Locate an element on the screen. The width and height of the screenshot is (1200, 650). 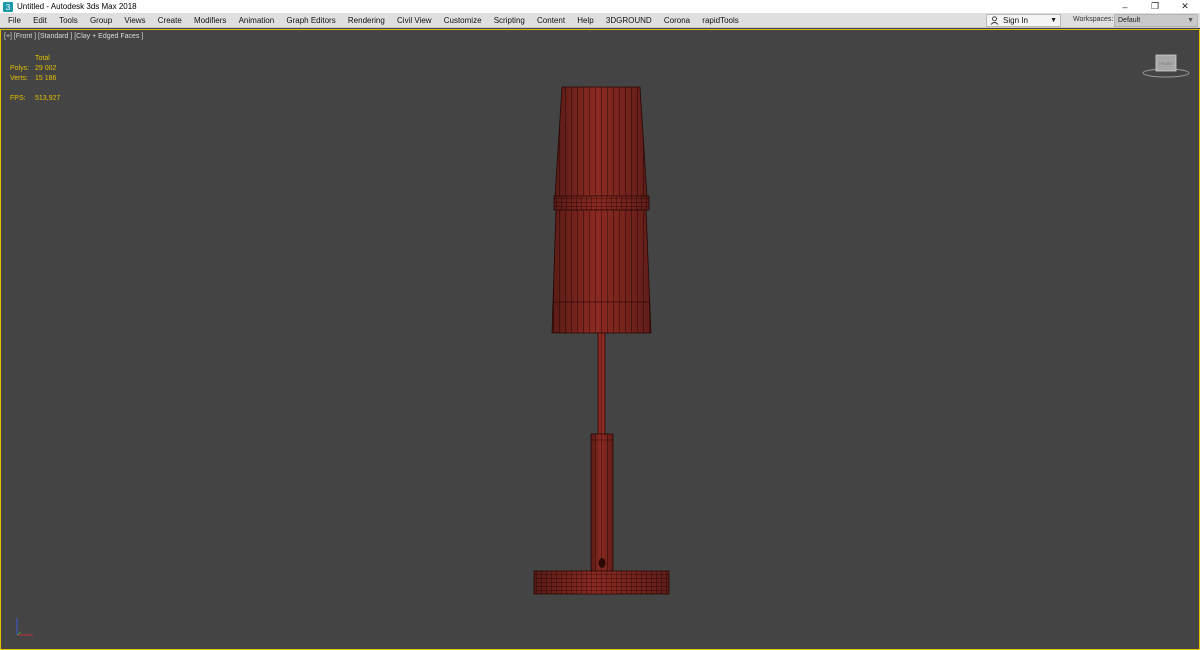
menu-item-modifiers: Modifiers is located at coordinates (210, 20).